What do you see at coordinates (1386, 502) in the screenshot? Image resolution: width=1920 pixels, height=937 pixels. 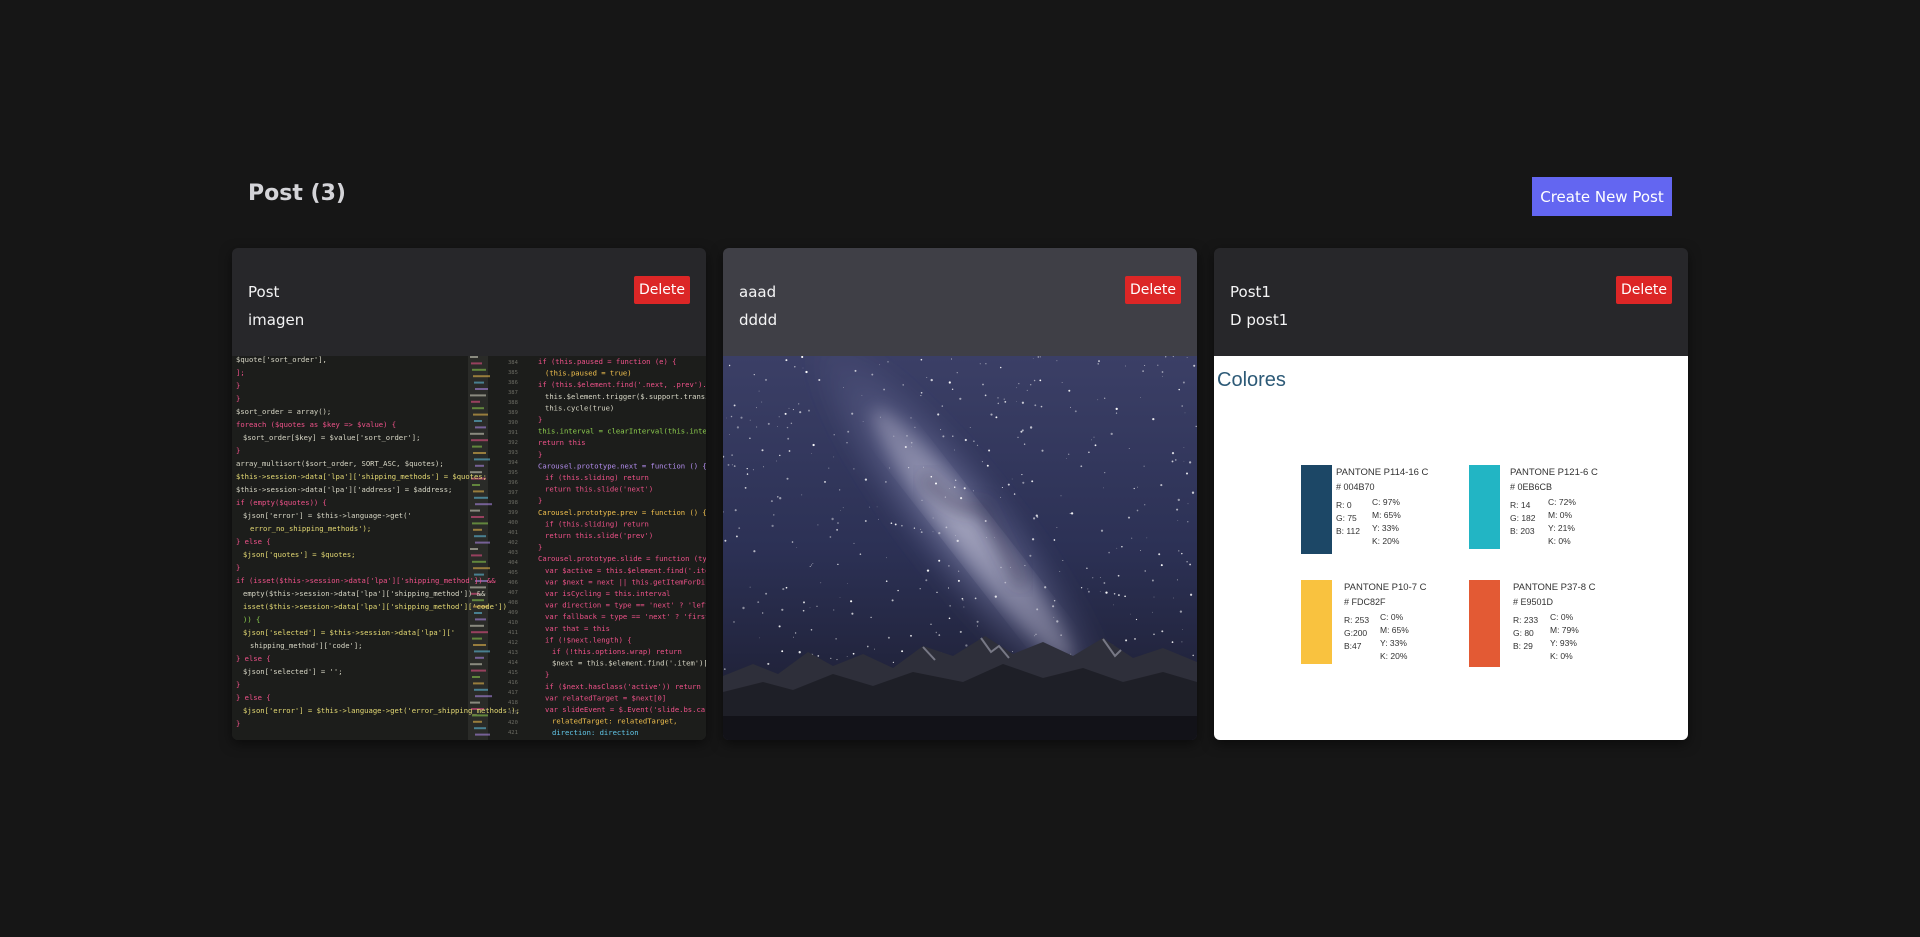 I see `swatch-c: C: 97%` at bounding box center [1386, 502].